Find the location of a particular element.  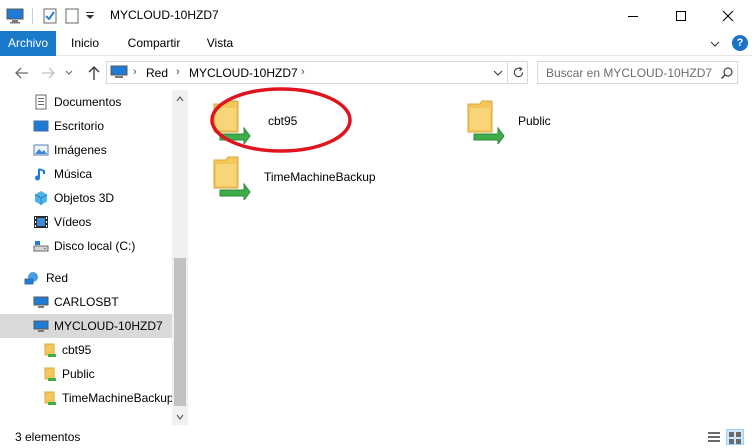

local-disk-icon is located at coordinates (41, 246).